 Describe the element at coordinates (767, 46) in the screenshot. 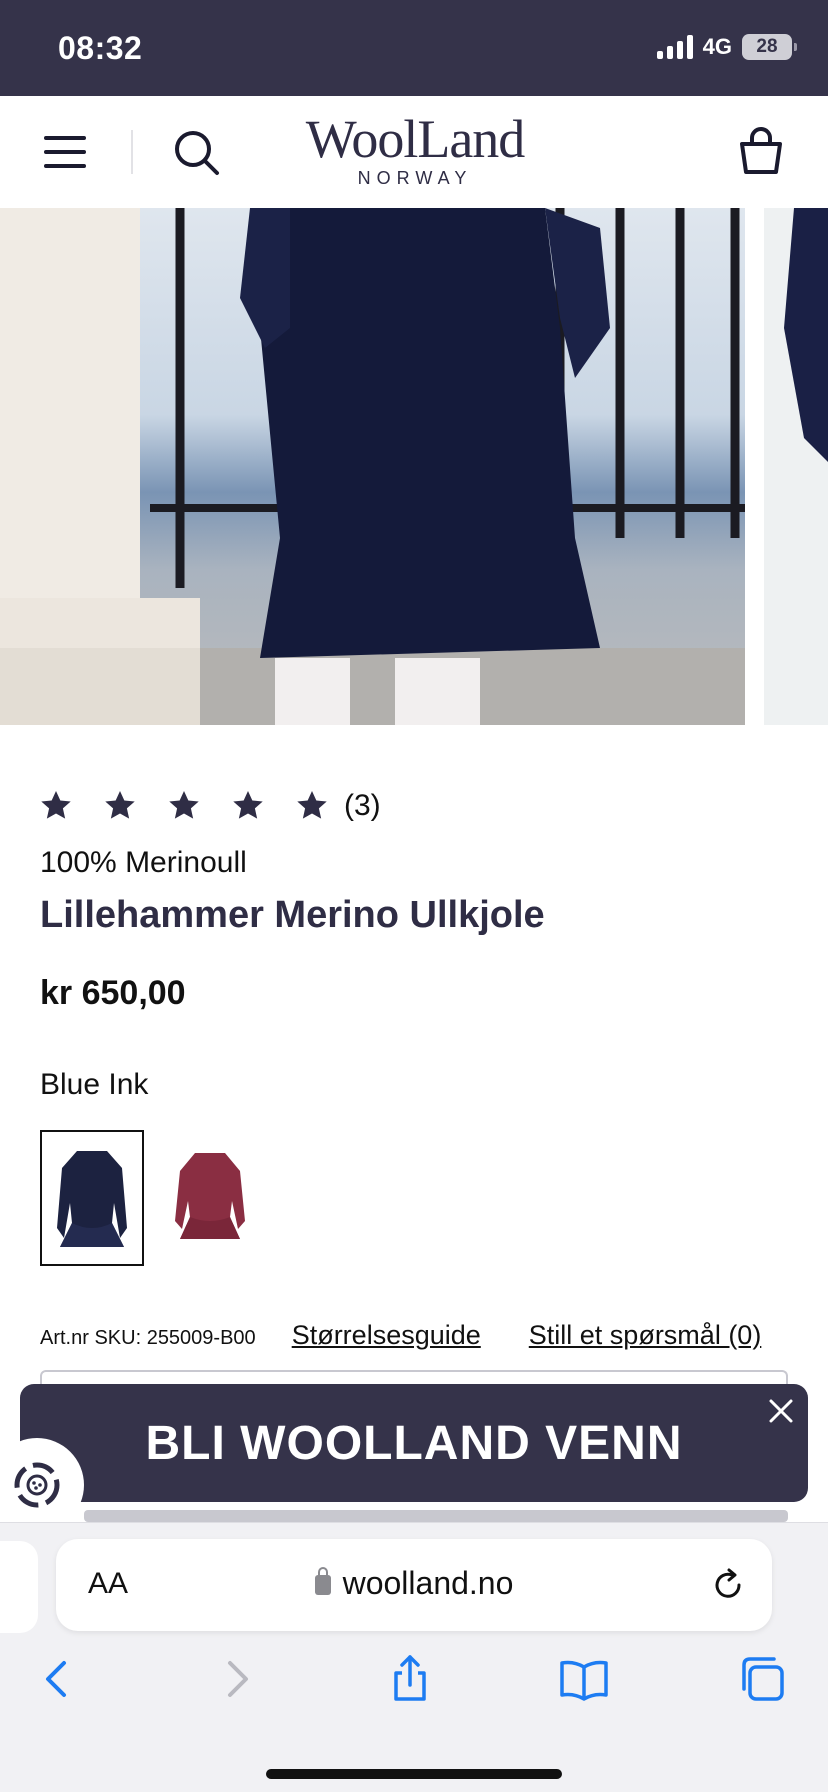

I see `battery-level: 28` at that location.